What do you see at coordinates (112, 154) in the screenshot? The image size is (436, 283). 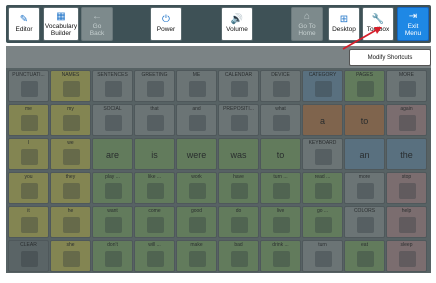 I see `grid-cell: are` at bounding box center [112, 154].